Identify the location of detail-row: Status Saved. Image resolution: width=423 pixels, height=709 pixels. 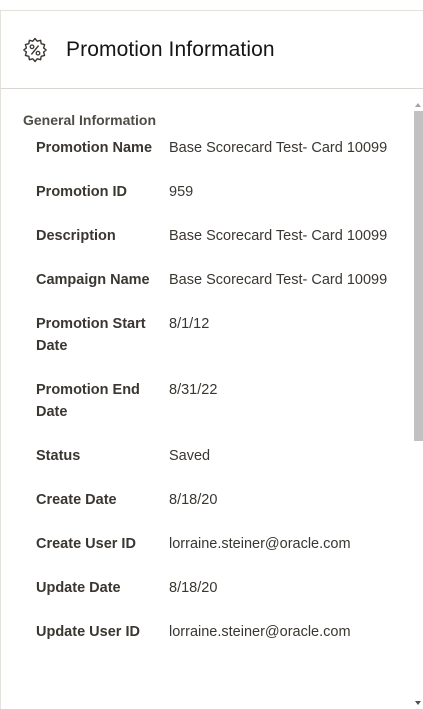
(206, 456).